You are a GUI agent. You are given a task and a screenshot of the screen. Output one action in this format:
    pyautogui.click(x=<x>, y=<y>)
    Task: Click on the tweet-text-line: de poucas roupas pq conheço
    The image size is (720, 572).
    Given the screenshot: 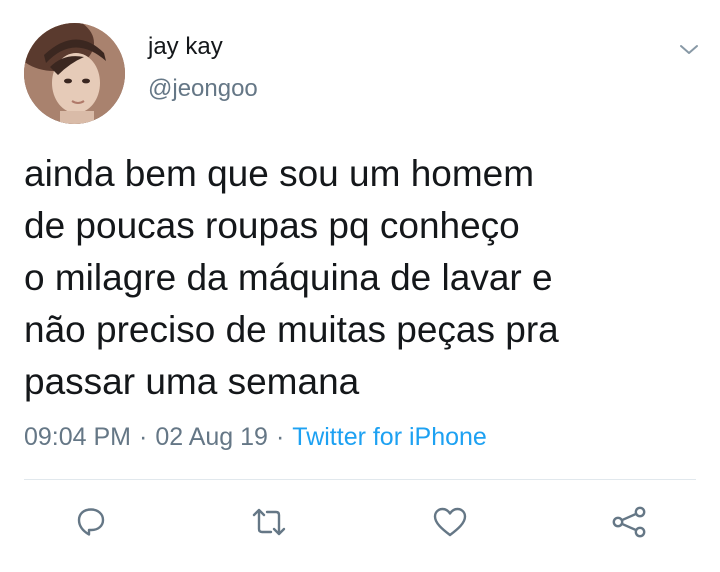 What is the action you would take?
    pyautogui.click(x=272, y=225)
    